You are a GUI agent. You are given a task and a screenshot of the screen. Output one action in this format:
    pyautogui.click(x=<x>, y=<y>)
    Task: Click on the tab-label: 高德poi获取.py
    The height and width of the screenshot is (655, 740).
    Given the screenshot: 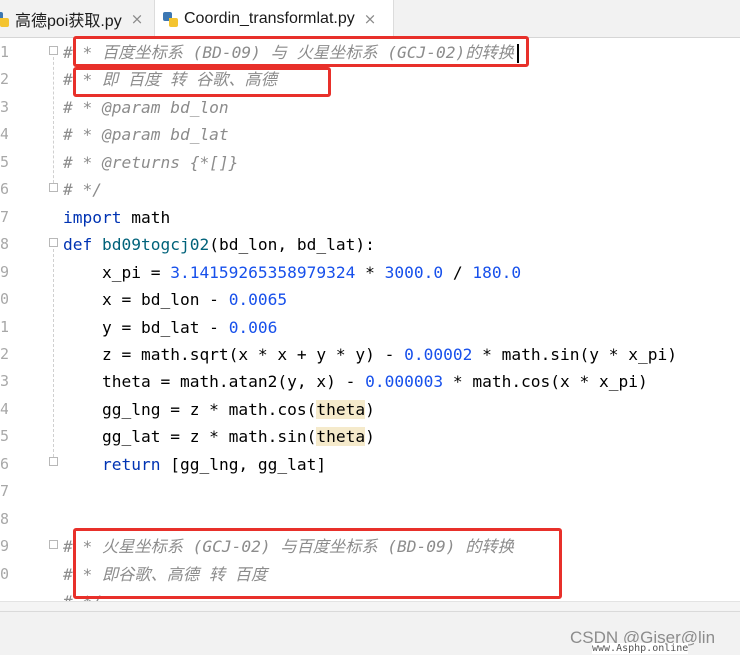 What is the action you would take?
    pyautogui.click(x=68, y=21)
    